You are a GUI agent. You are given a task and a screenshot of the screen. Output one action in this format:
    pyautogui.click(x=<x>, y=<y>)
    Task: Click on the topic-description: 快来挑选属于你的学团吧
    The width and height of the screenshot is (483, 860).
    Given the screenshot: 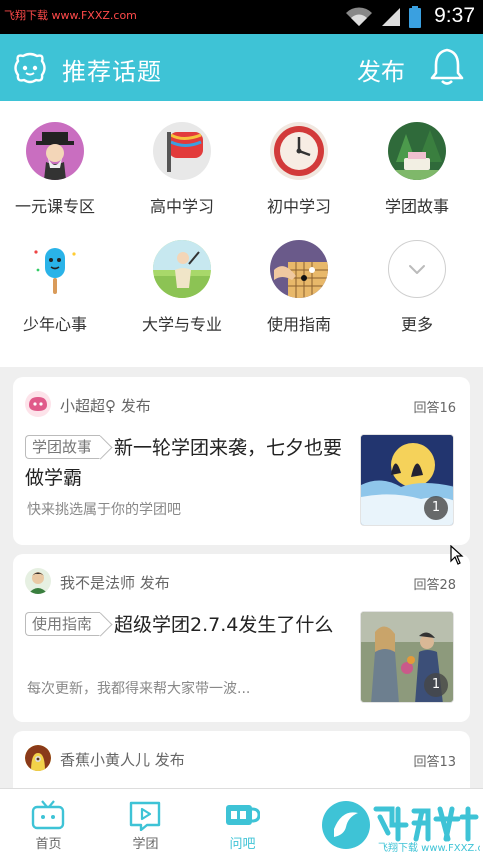 What is the action you would take?
    pyautogui.click(x=104, y=510)
    